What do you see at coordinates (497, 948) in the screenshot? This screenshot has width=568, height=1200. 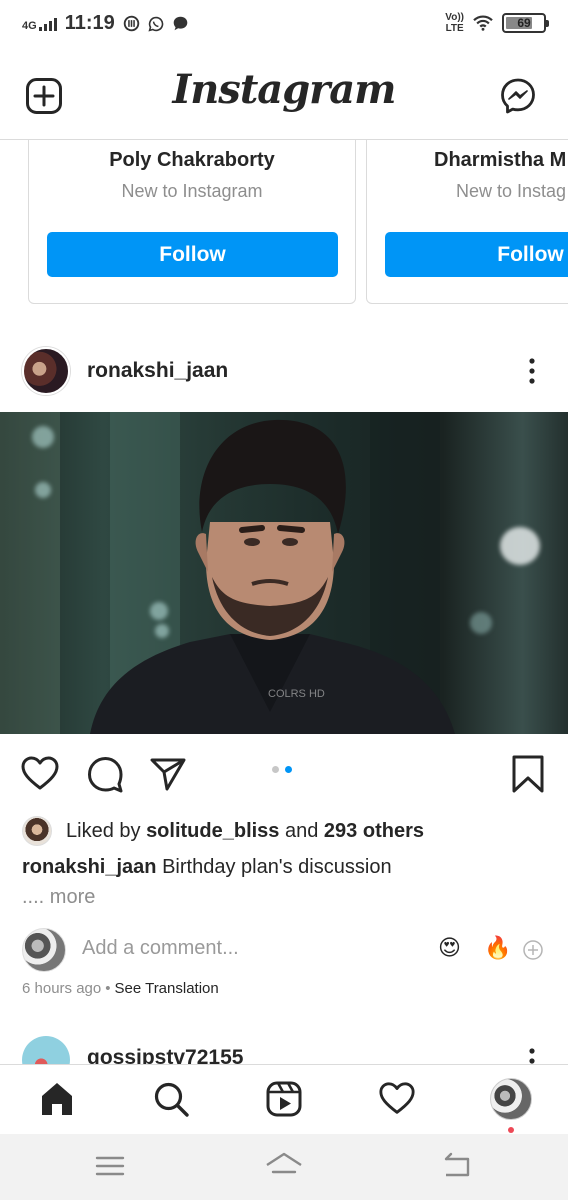 I see `fire-emoji-button: 🔥` at bounding box center [497, 948].